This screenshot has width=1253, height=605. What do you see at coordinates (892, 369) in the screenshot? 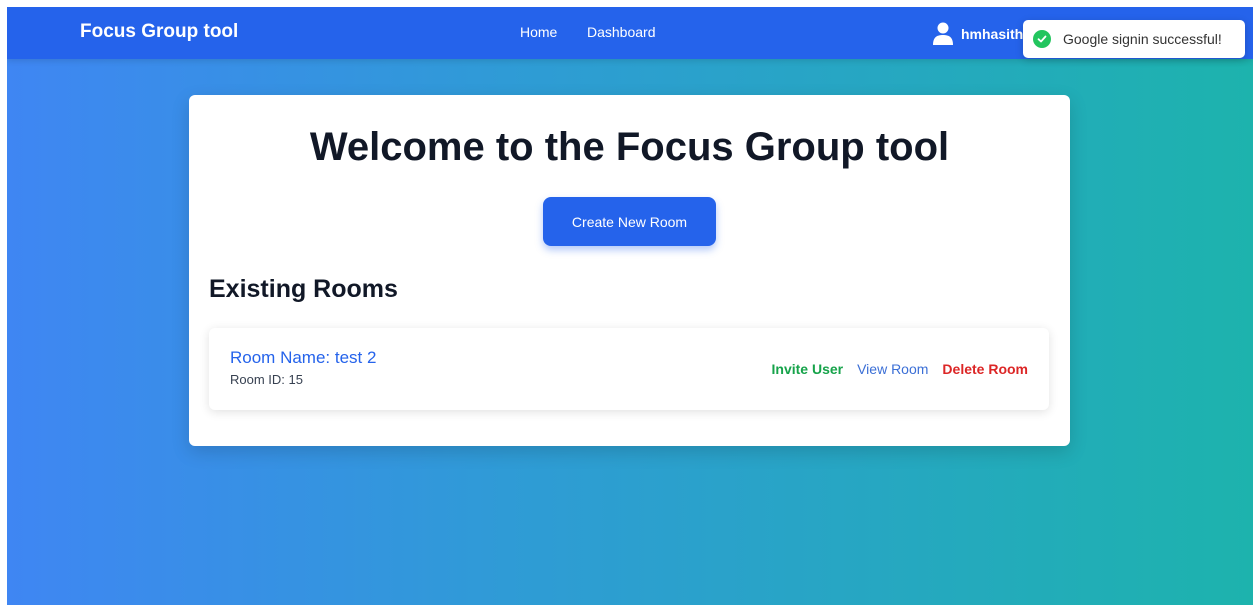
I see `view-room-button: View Room` at bounding box center [892, 369].